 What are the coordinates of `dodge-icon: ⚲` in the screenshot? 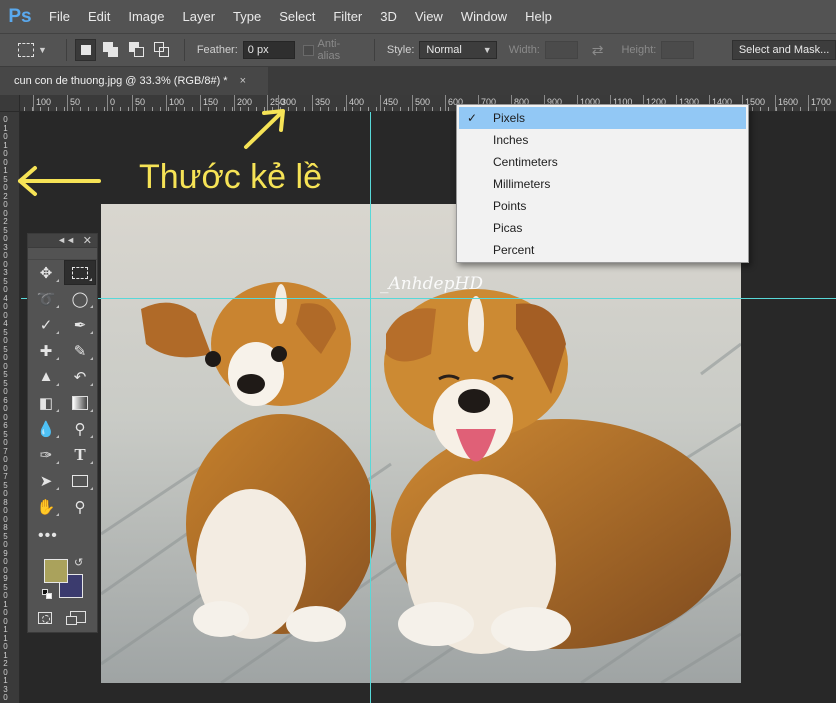 It's located at (80, 429).